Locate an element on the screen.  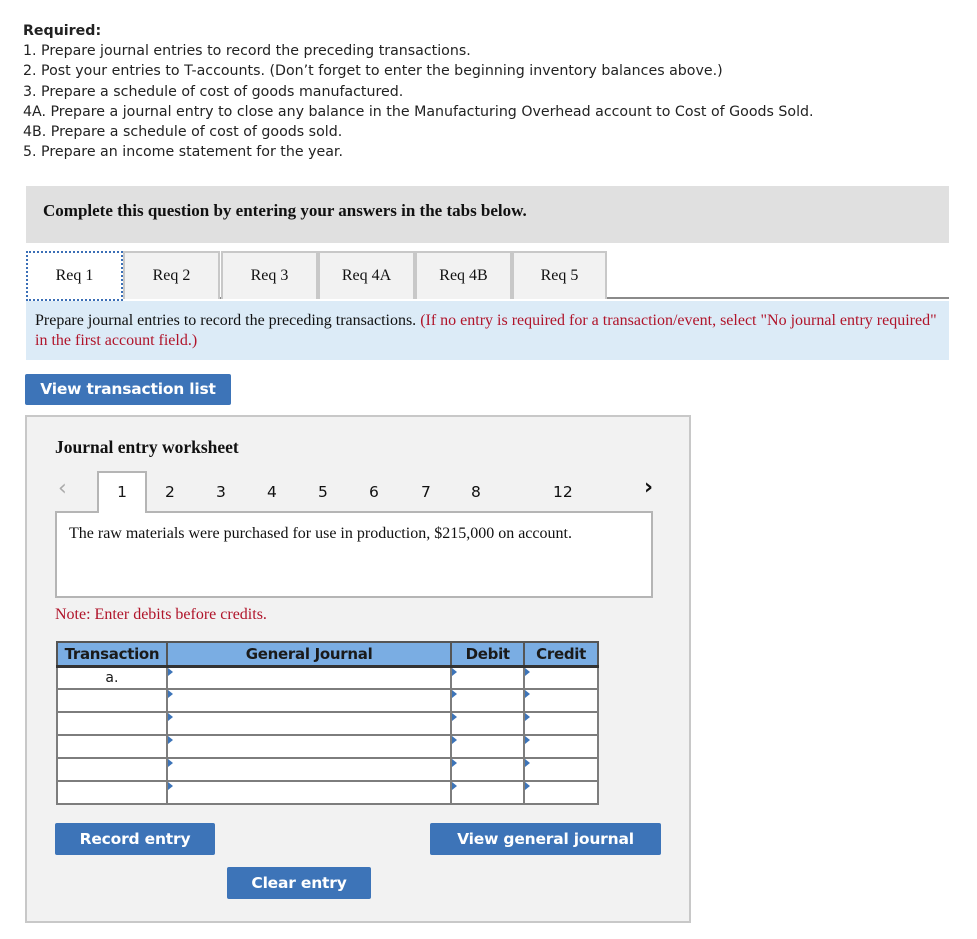
journal-header-row: Transaction General Journal Debit Credit is located at coordinates (327, 654).